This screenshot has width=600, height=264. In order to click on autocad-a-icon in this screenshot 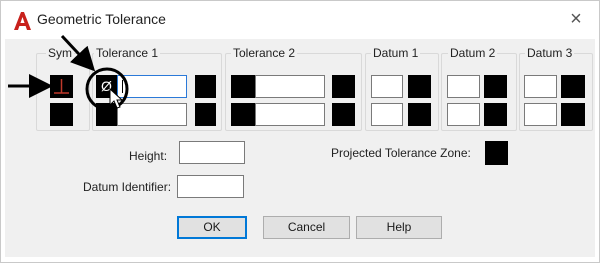, I will do `click(22, 21)`.